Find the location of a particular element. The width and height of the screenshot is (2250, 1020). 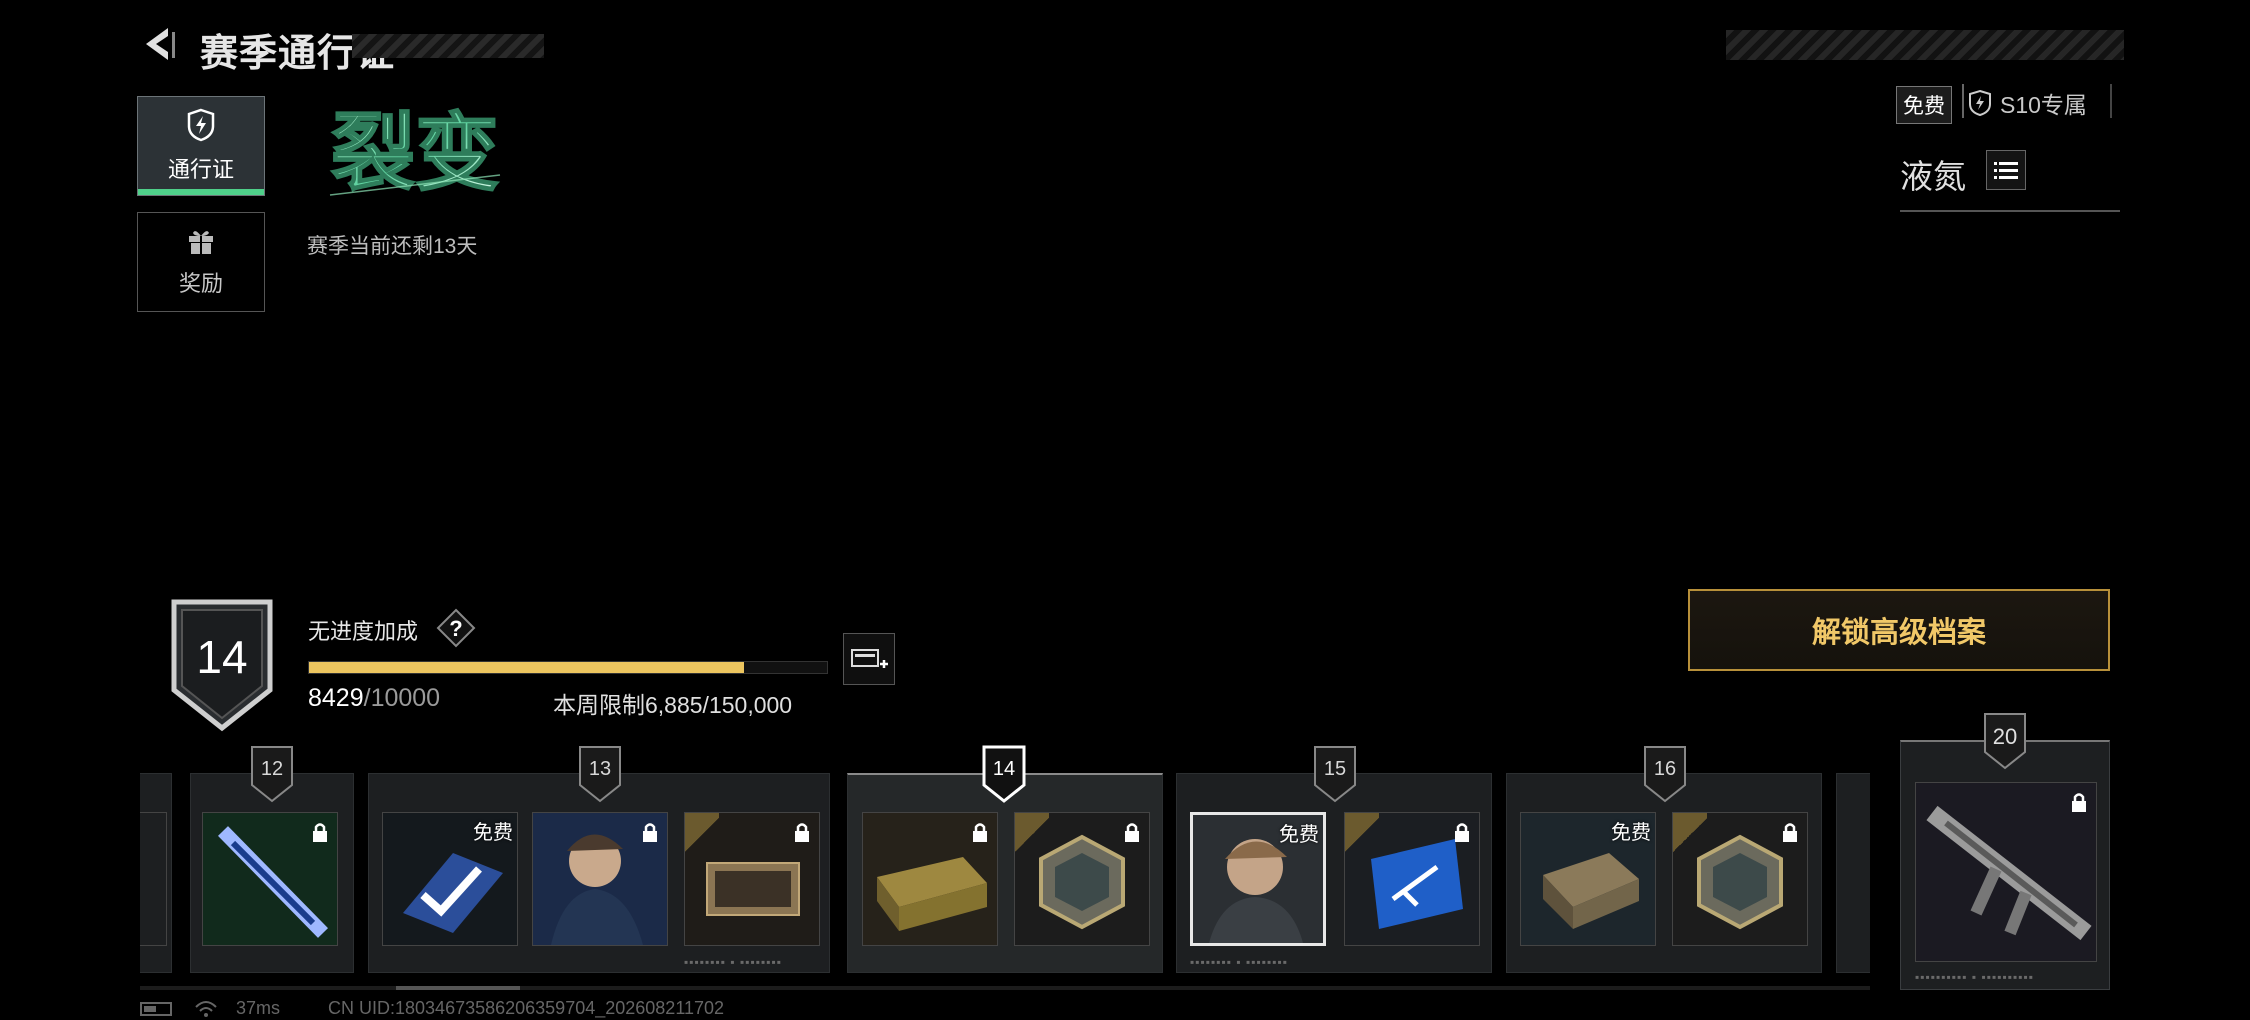

level-number: 14 is located at coordinates (222, 657).